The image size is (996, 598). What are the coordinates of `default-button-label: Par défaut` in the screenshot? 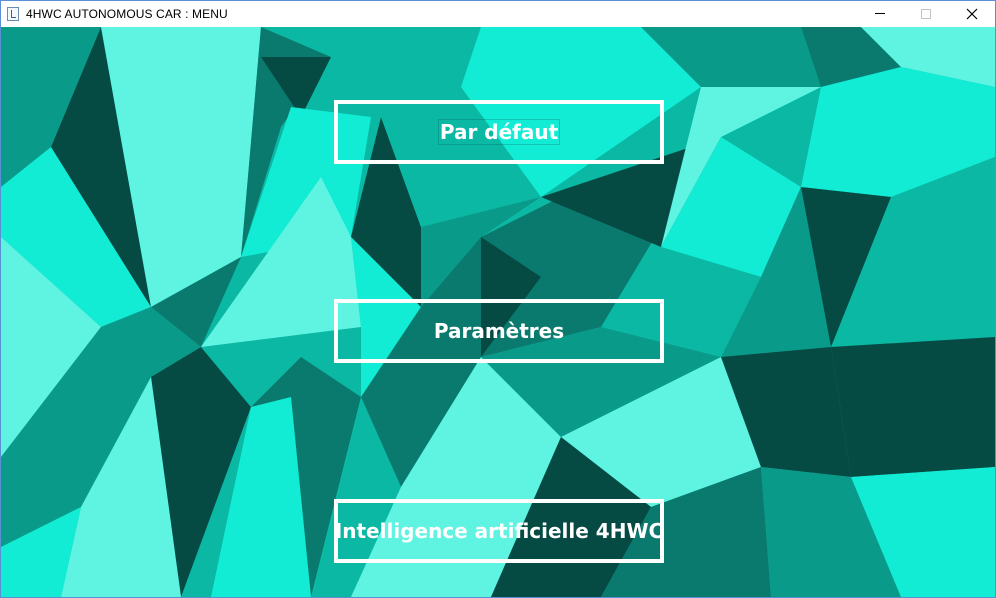 It's located at (499, 132).